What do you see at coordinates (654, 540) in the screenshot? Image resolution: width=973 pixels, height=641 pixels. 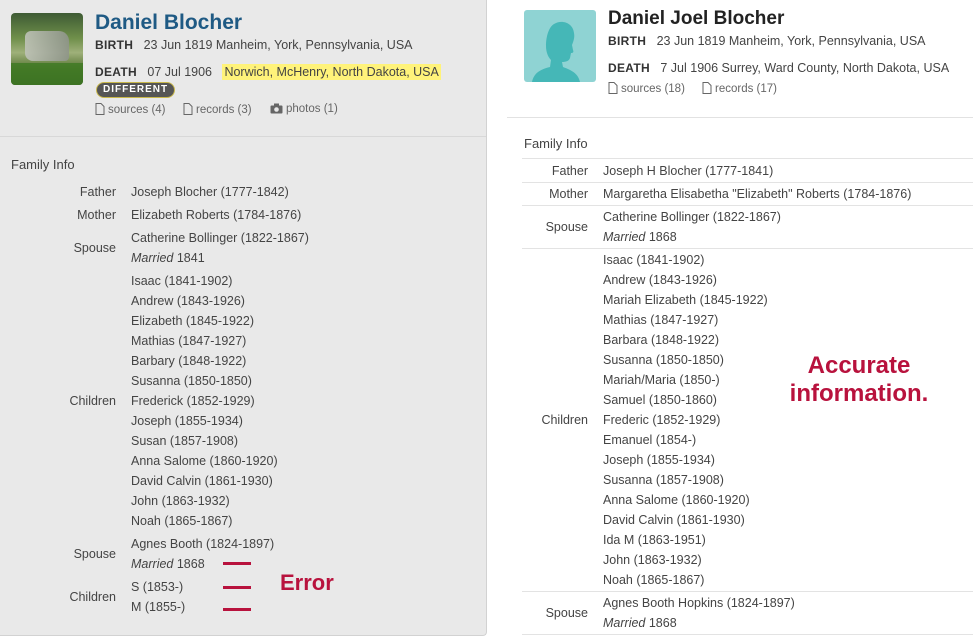 I see `child-link: Ida M (1863-1951)` at bounding box center [654, 540].